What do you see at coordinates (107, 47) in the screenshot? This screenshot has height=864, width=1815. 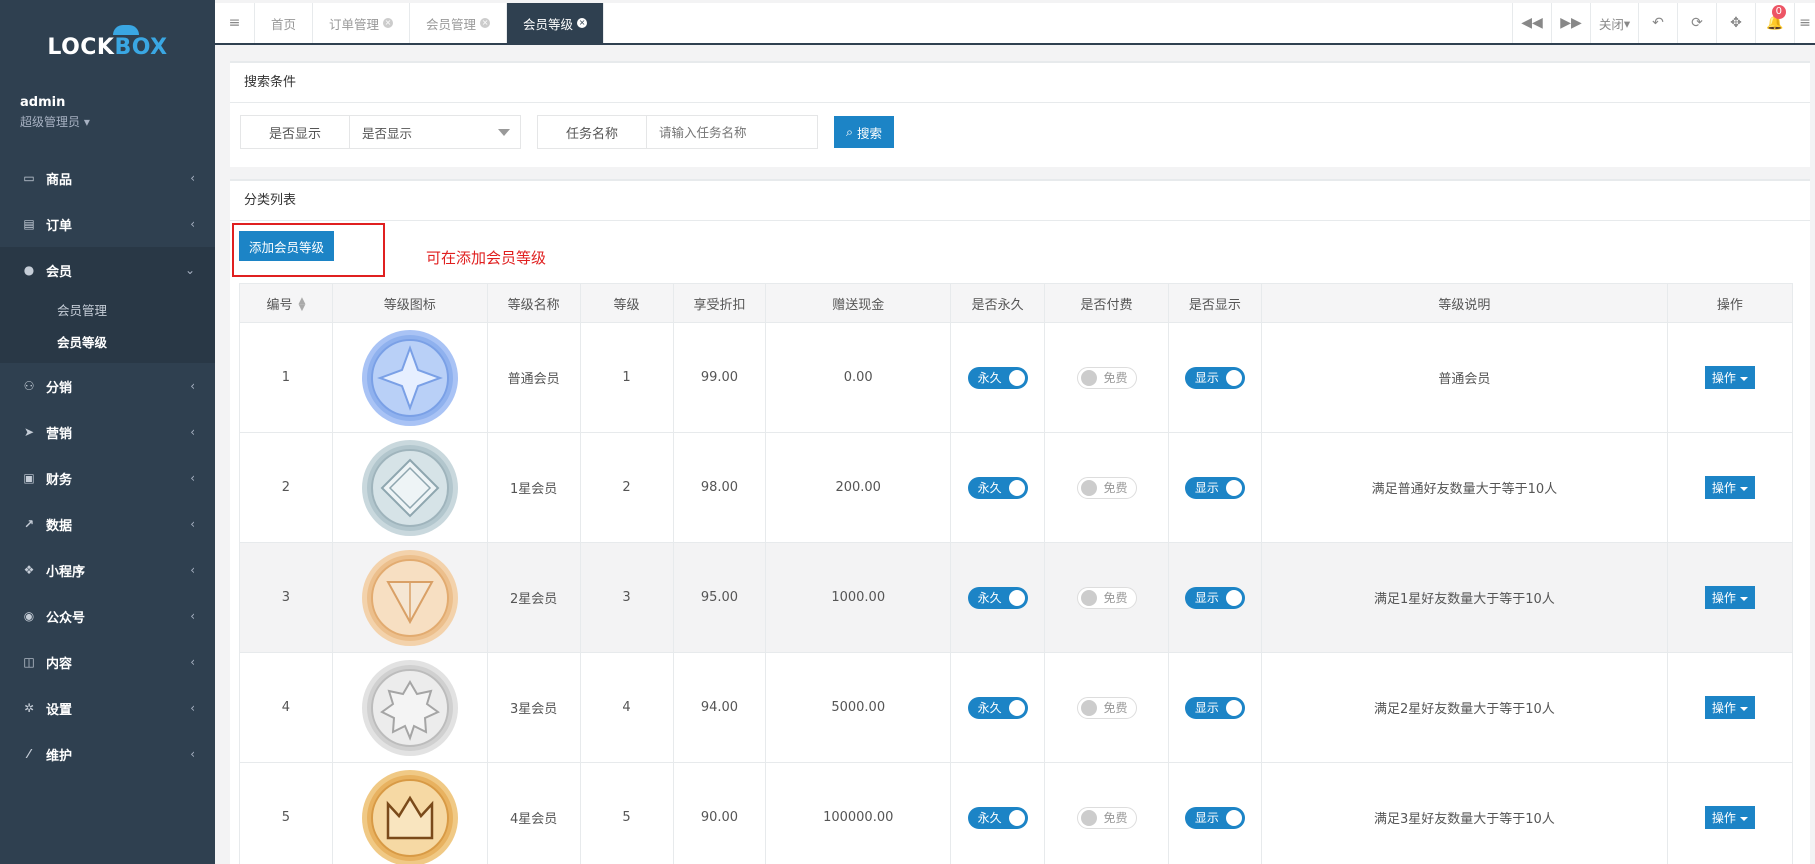 I see `logo: LOCKBOX` at bounding box center [107, 47].